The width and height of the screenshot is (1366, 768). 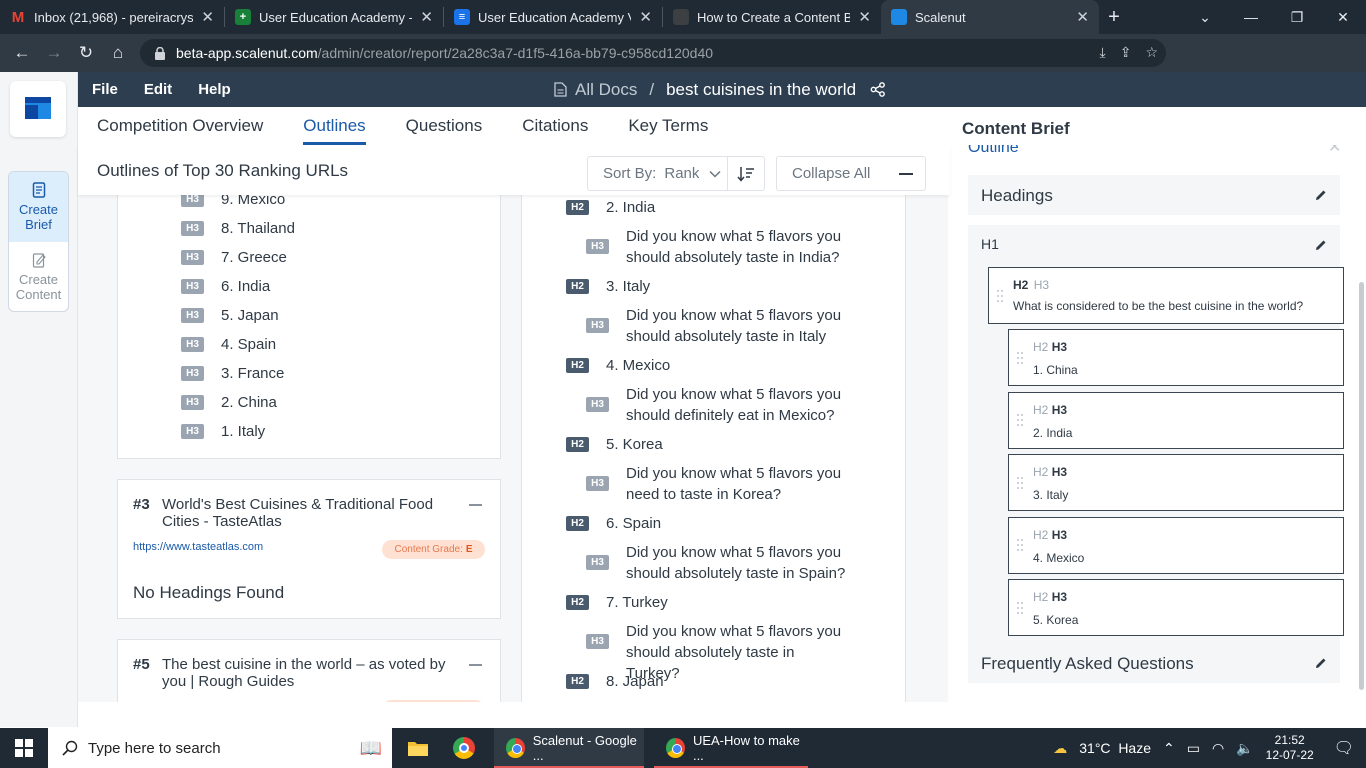 I want to click on weather-icon: ☁, so click(x=1060, y=748).